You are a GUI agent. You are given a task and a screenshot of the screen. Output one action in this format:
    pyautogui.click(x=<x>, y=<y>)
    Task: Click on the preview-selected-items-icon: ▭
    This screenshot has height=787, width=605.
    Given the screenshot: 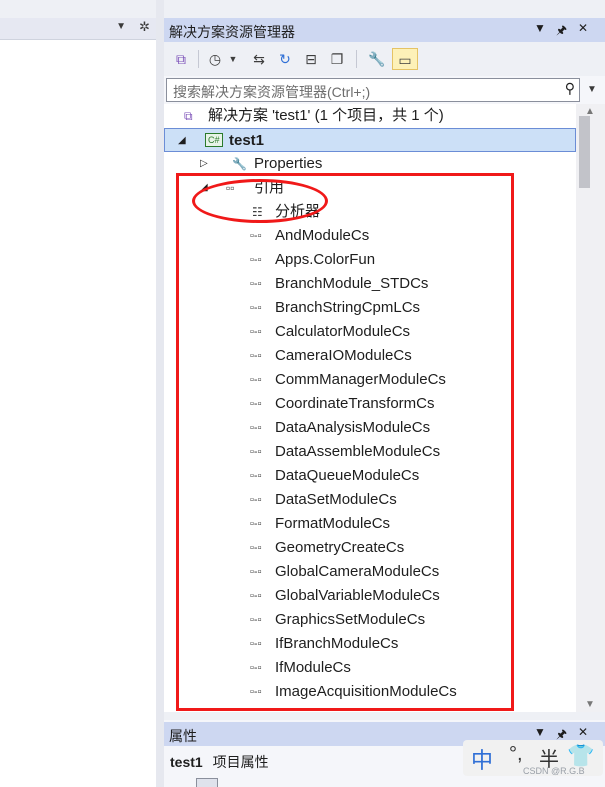 What is the action you would take?
    pyautogui.click(x=405, y=59)
    